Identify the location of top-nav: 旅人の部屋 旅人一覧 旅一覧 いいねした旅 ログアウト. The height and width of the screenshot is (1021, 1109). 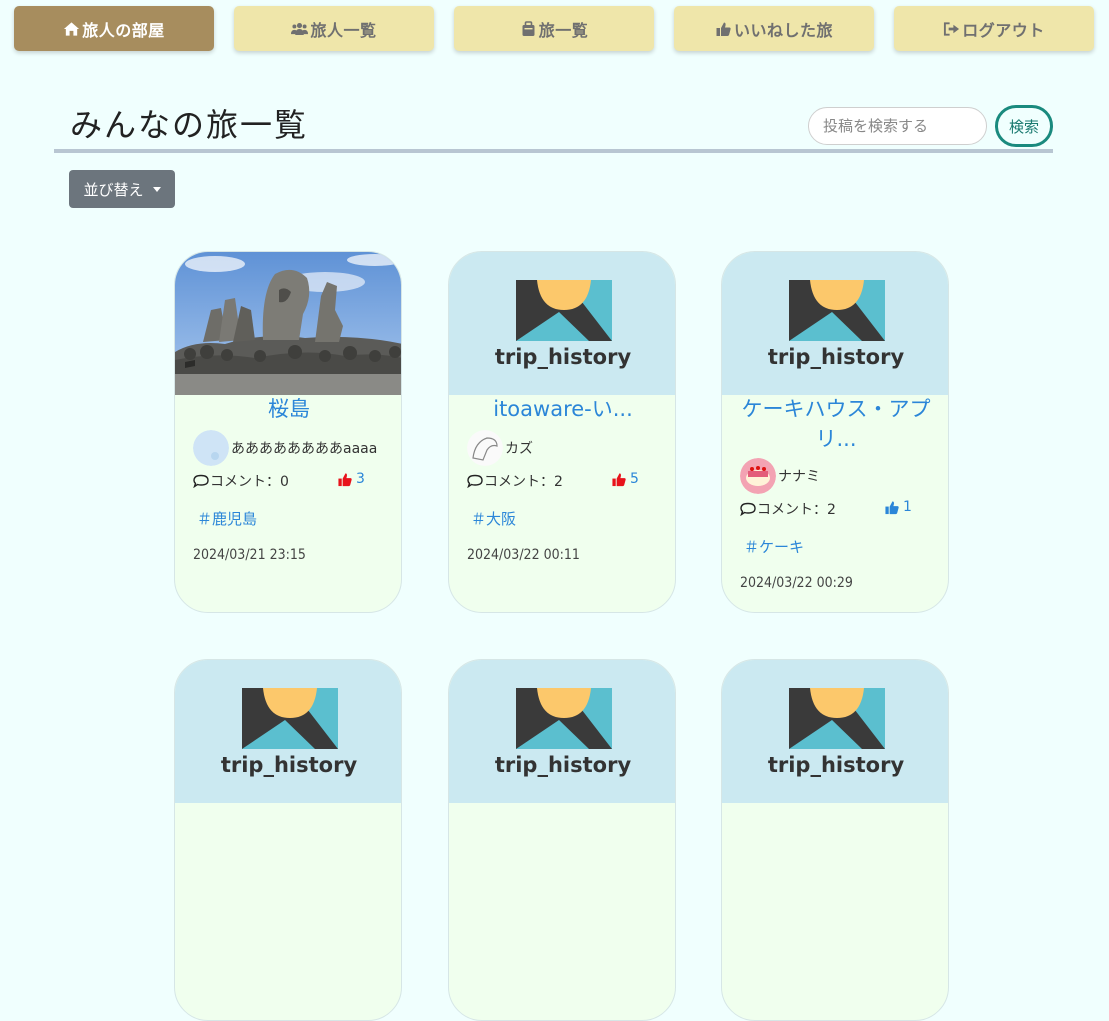
(554, 28).